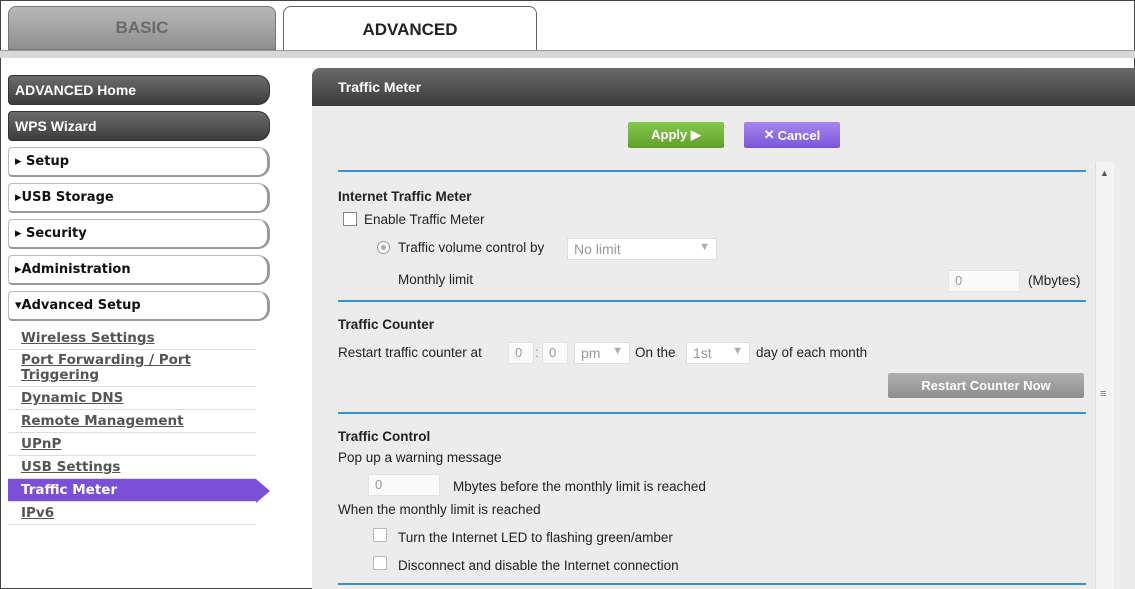 The image size is (1135, 589). Describe the element at coordinates (597, 249) in the screenshot. I see `traffic-volume-value: No limit` at that location.